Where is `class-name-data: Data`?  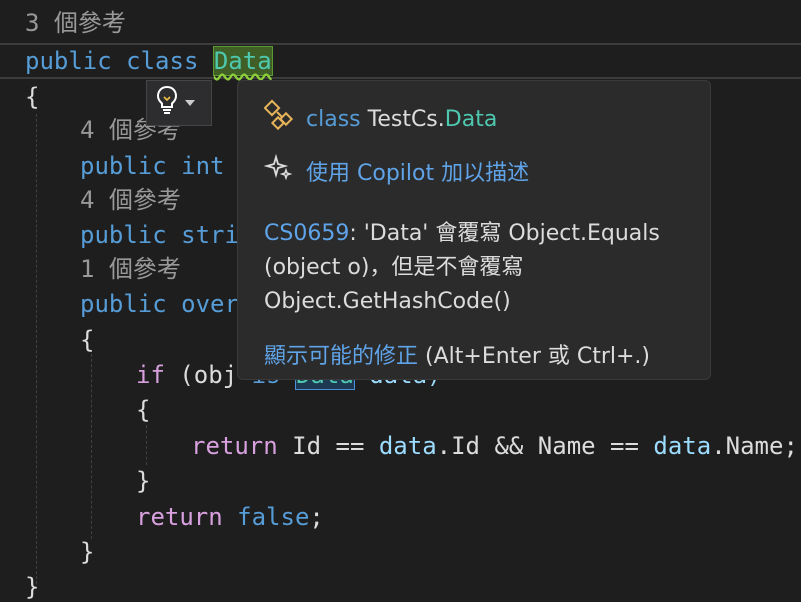 class-name-data: Data is located at coordinates (242, 61).